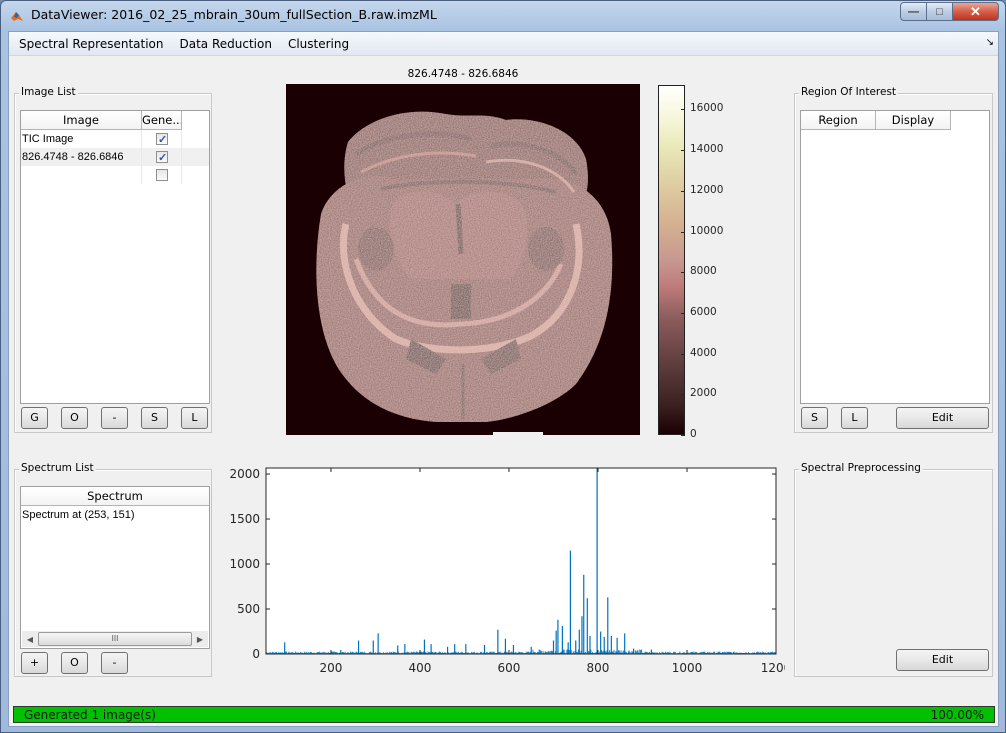 The image size is (1006, 733). Describe the element at coordinates (81, 139) in the screenshot. I see `image-name-cell: TIC Image` at that location.